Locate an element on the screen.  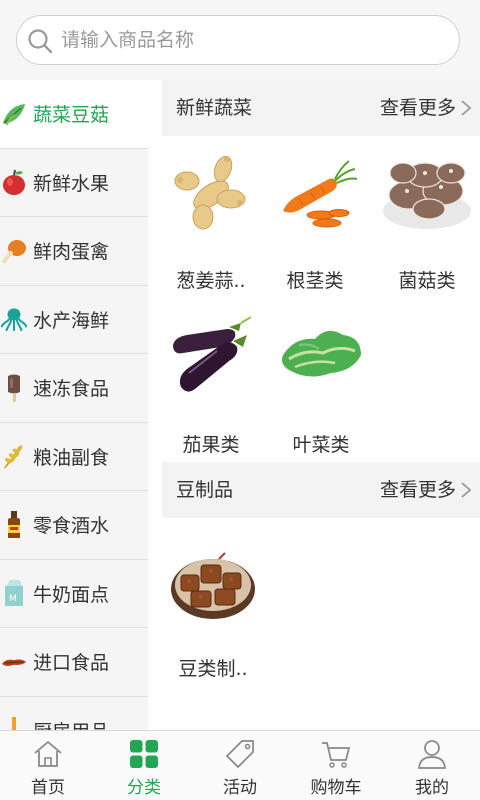
tab-category: 分类 is located at coordinates (144, 765).